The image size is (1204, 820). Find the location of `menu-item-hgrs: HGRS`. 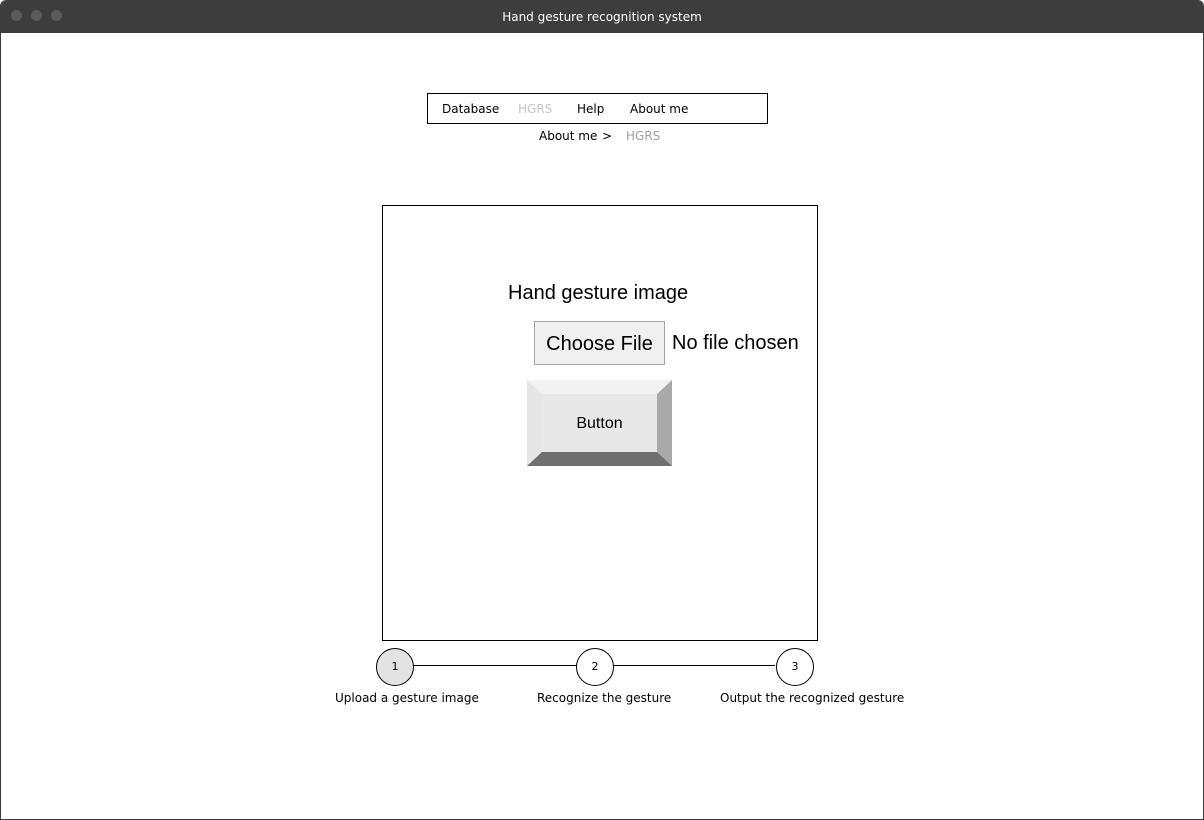

menu-item-hgrs: HGRS is located at coordinates (535, 109).